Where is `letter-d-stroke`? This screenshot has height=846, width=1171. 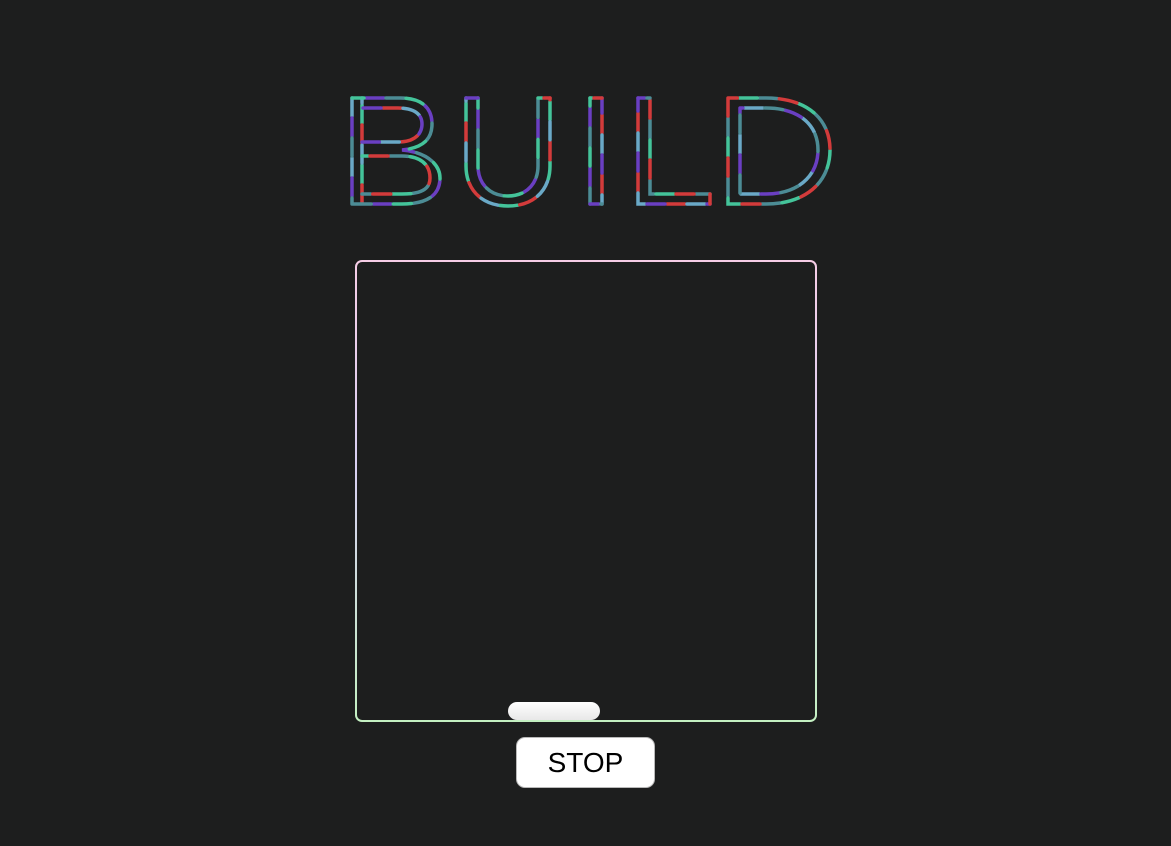
letter-d-stroke is located at coordinates (779, 151).